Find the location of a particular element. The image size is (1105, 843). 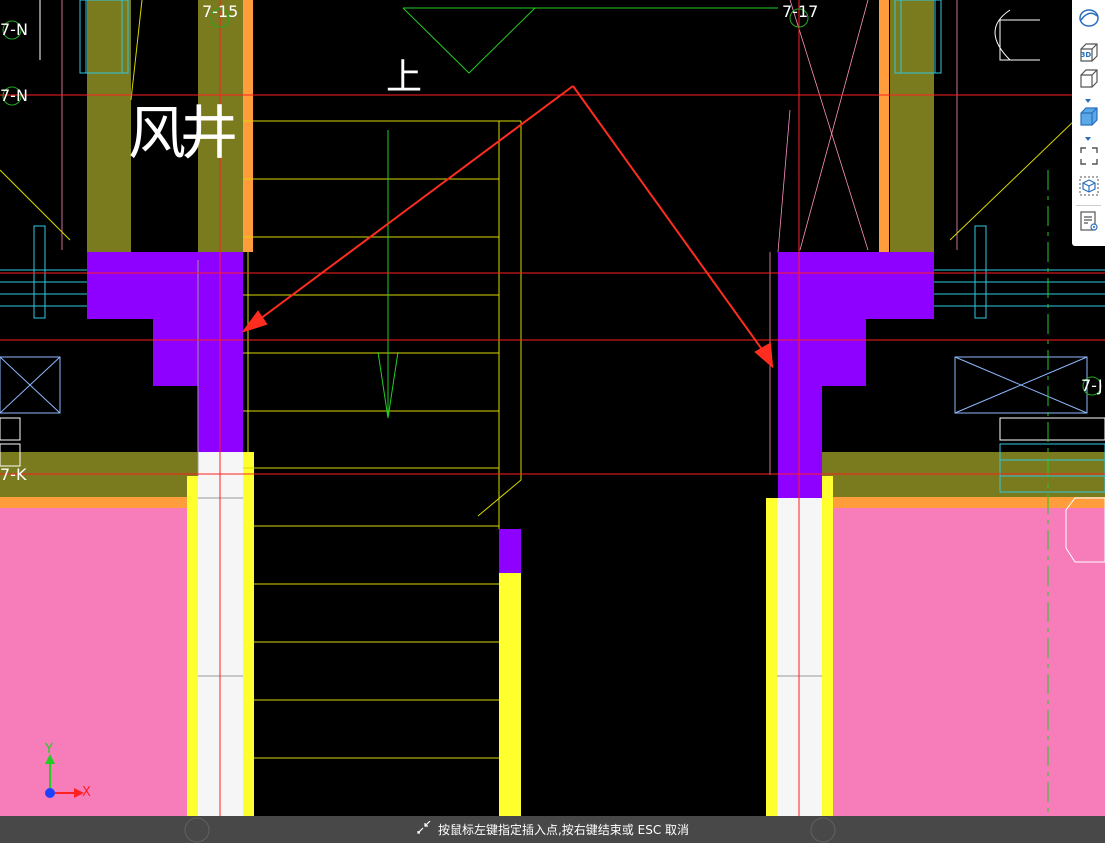

beam-right-bottom-orange is located at coordinates (969, 502).